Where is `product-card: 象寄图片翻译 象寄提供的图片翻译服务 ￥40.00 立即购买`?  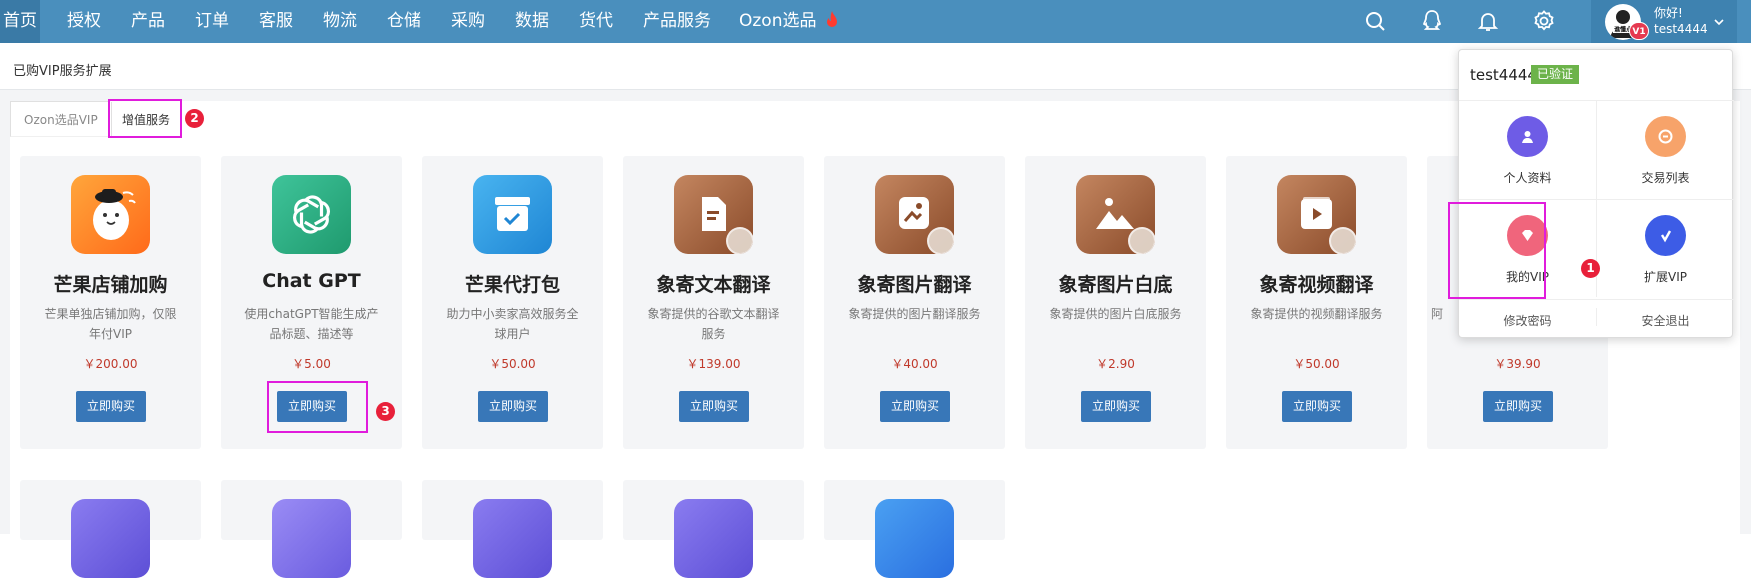 product-card: 象寄图片翻译 象寄提供的图片翻译服务 ￥40.00 立即购买 is located at coordinates (914, 302).